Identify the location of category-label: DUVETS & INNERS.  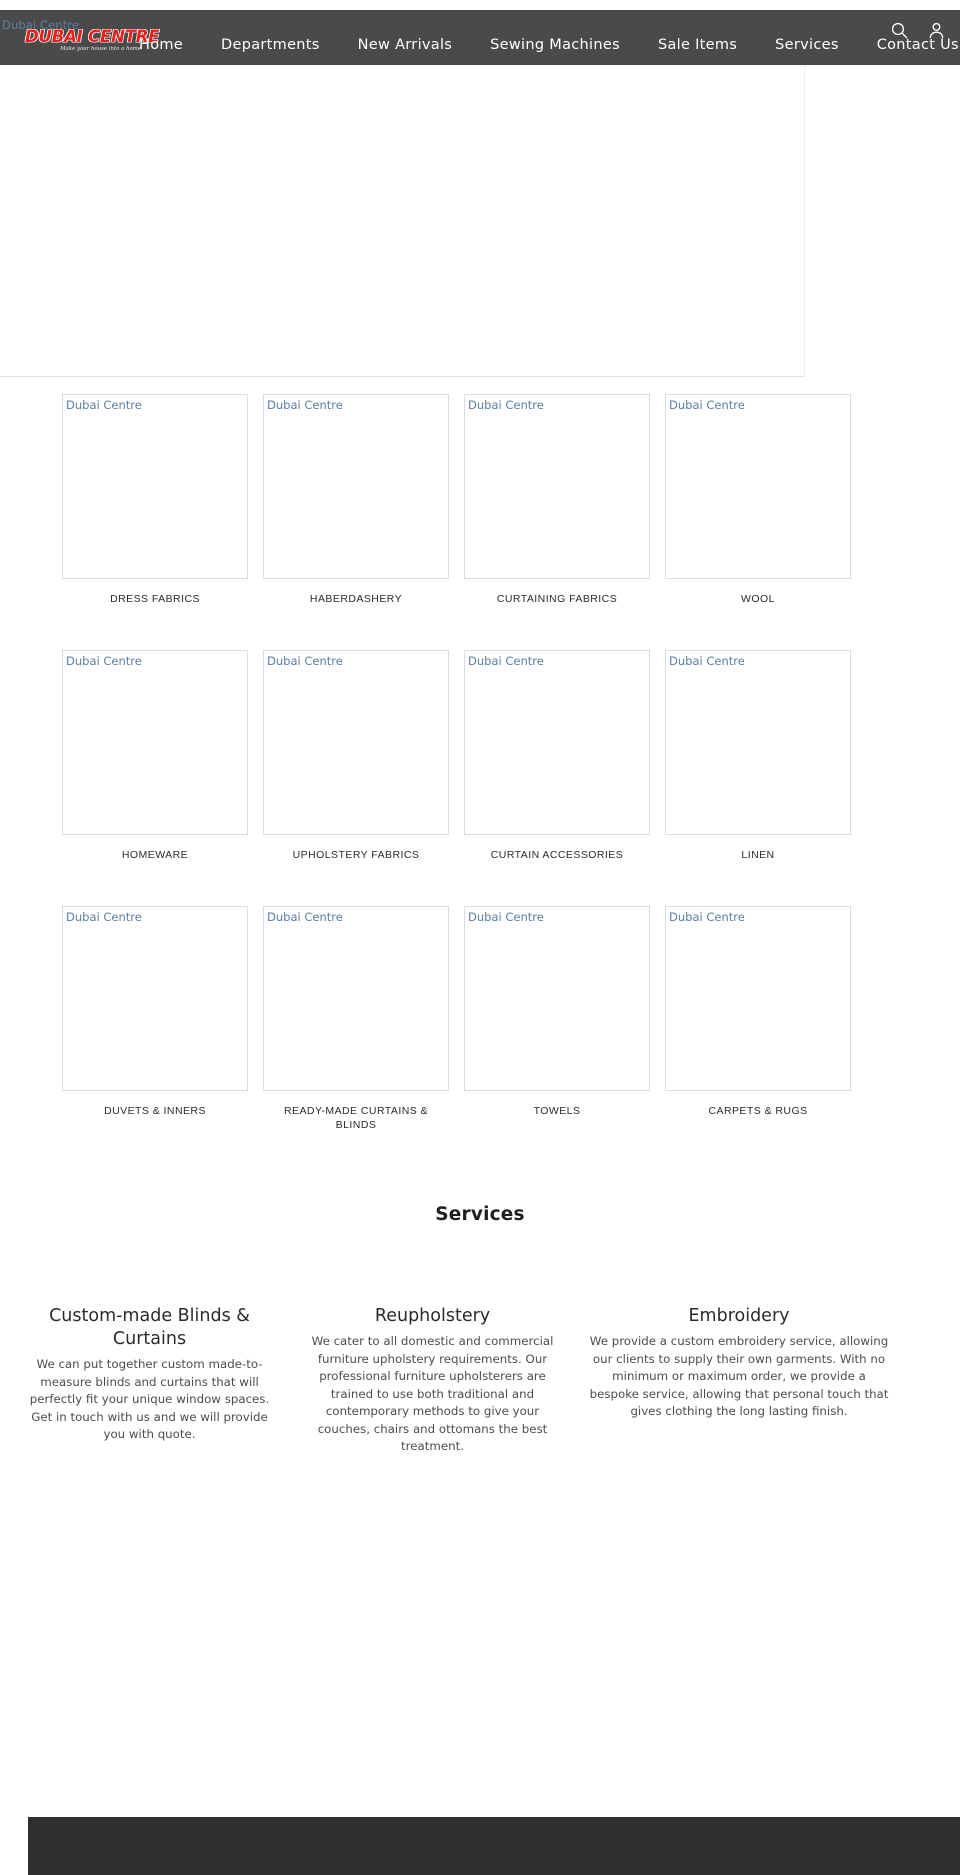
(155, 1111).